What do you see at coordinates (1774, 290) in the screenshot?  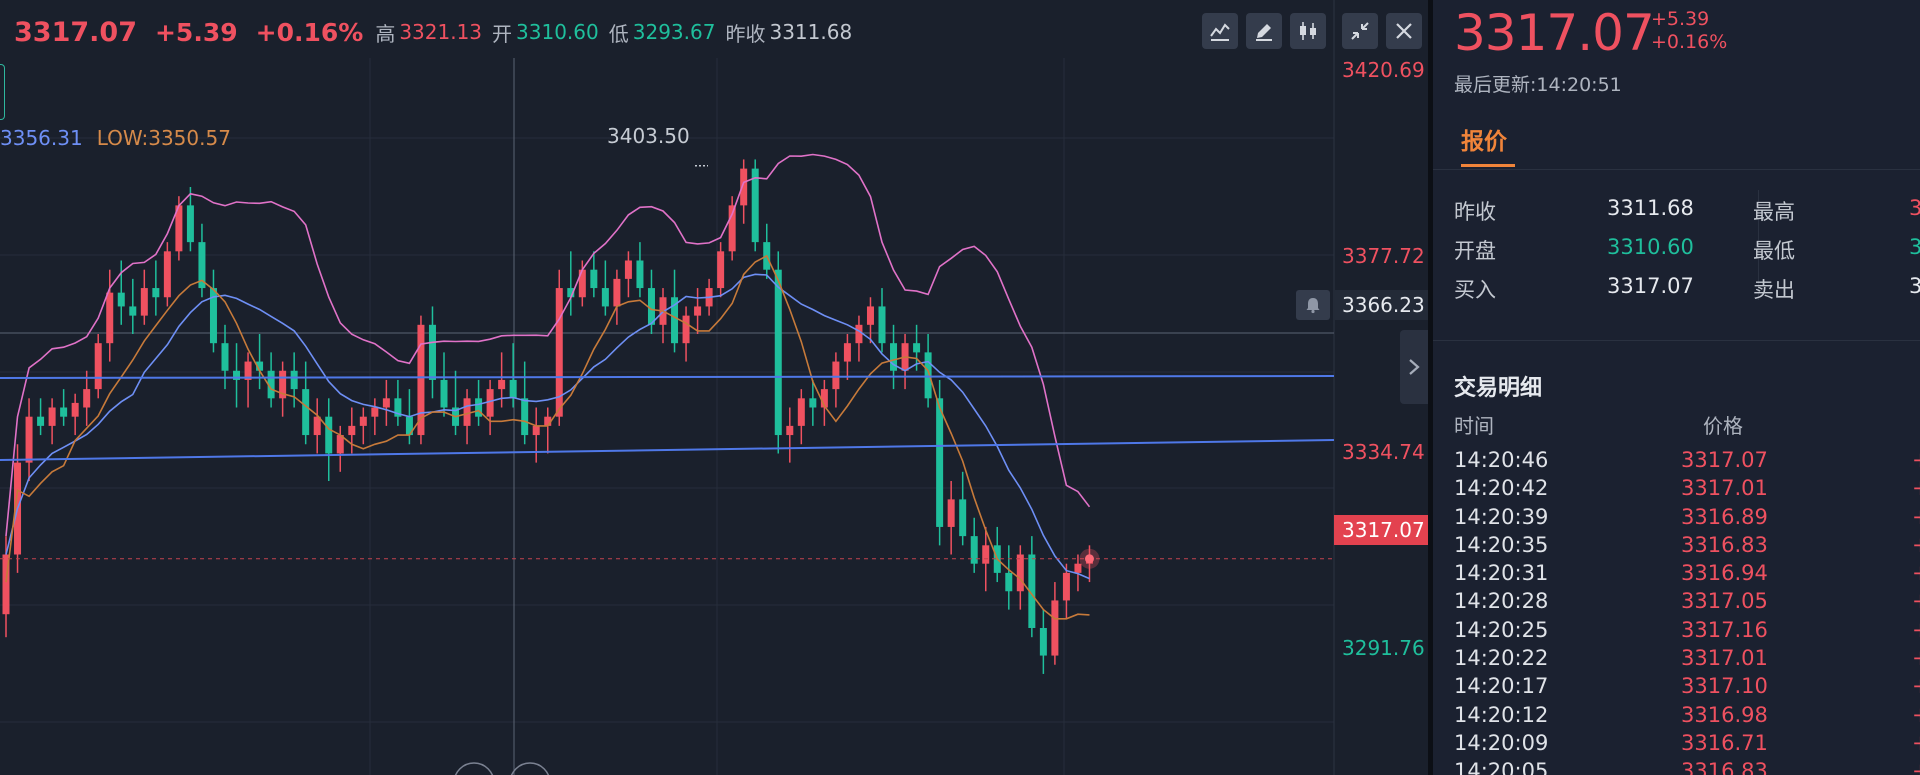 I see `stat-ask-label: 卖出` at bounding box center [1774, 290].